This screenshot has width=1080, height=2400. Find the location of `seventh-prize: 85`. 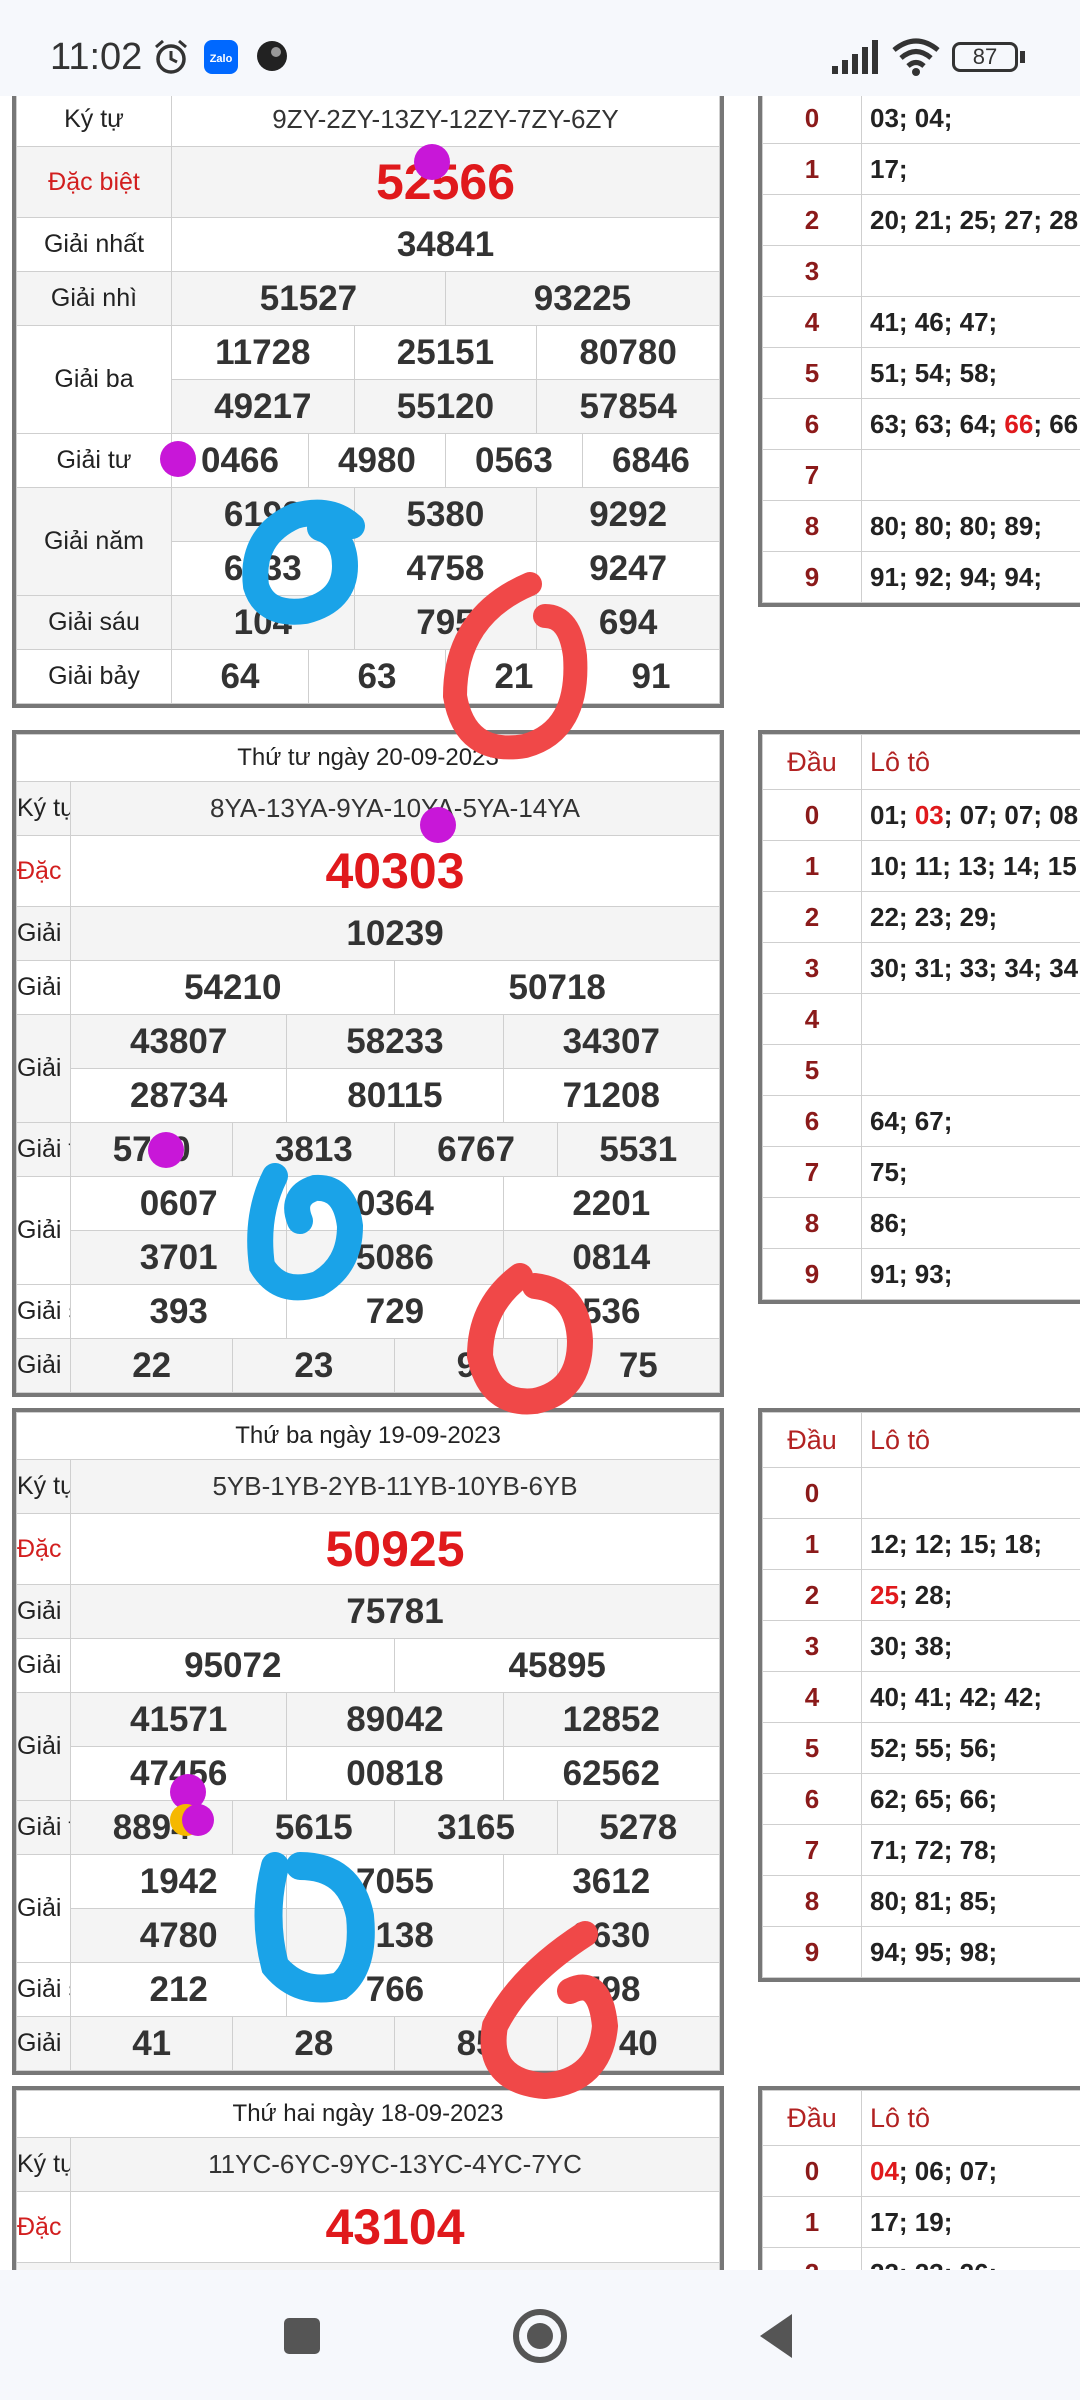

seventh-prize: 85 is located at coordinates (476, 2043).